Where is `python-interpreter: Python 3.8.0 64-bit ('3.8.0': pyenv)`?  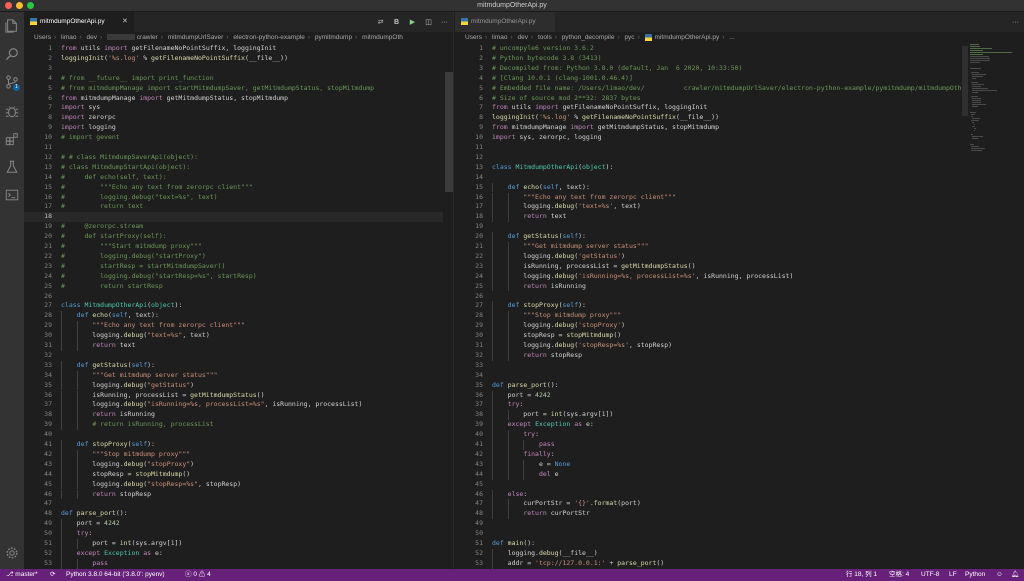 python-interpreter: Python 3.8.0 64-bit ('3.8.0': pyenv) is located at coordinates (115, 575).